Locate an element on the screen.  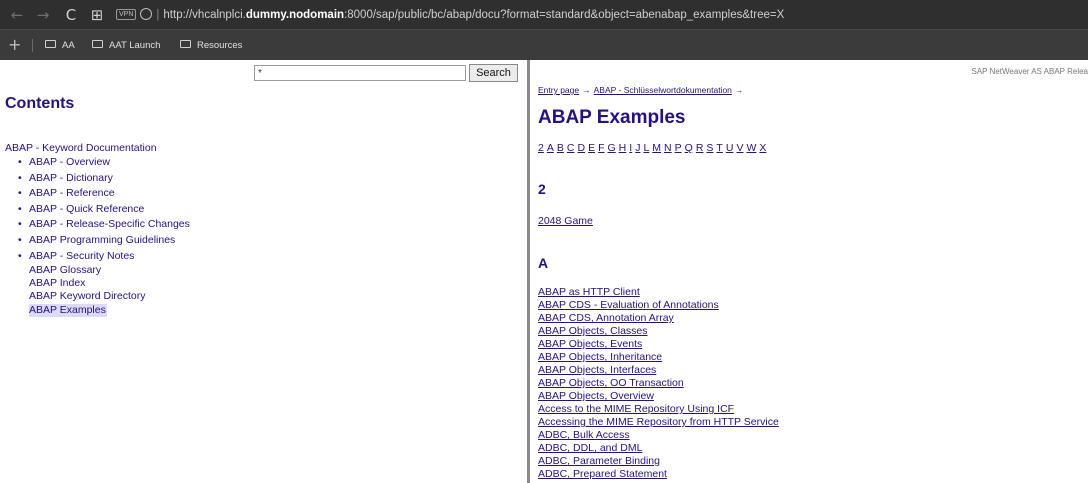
reload-icon: C is located at coordinates (71, 15).